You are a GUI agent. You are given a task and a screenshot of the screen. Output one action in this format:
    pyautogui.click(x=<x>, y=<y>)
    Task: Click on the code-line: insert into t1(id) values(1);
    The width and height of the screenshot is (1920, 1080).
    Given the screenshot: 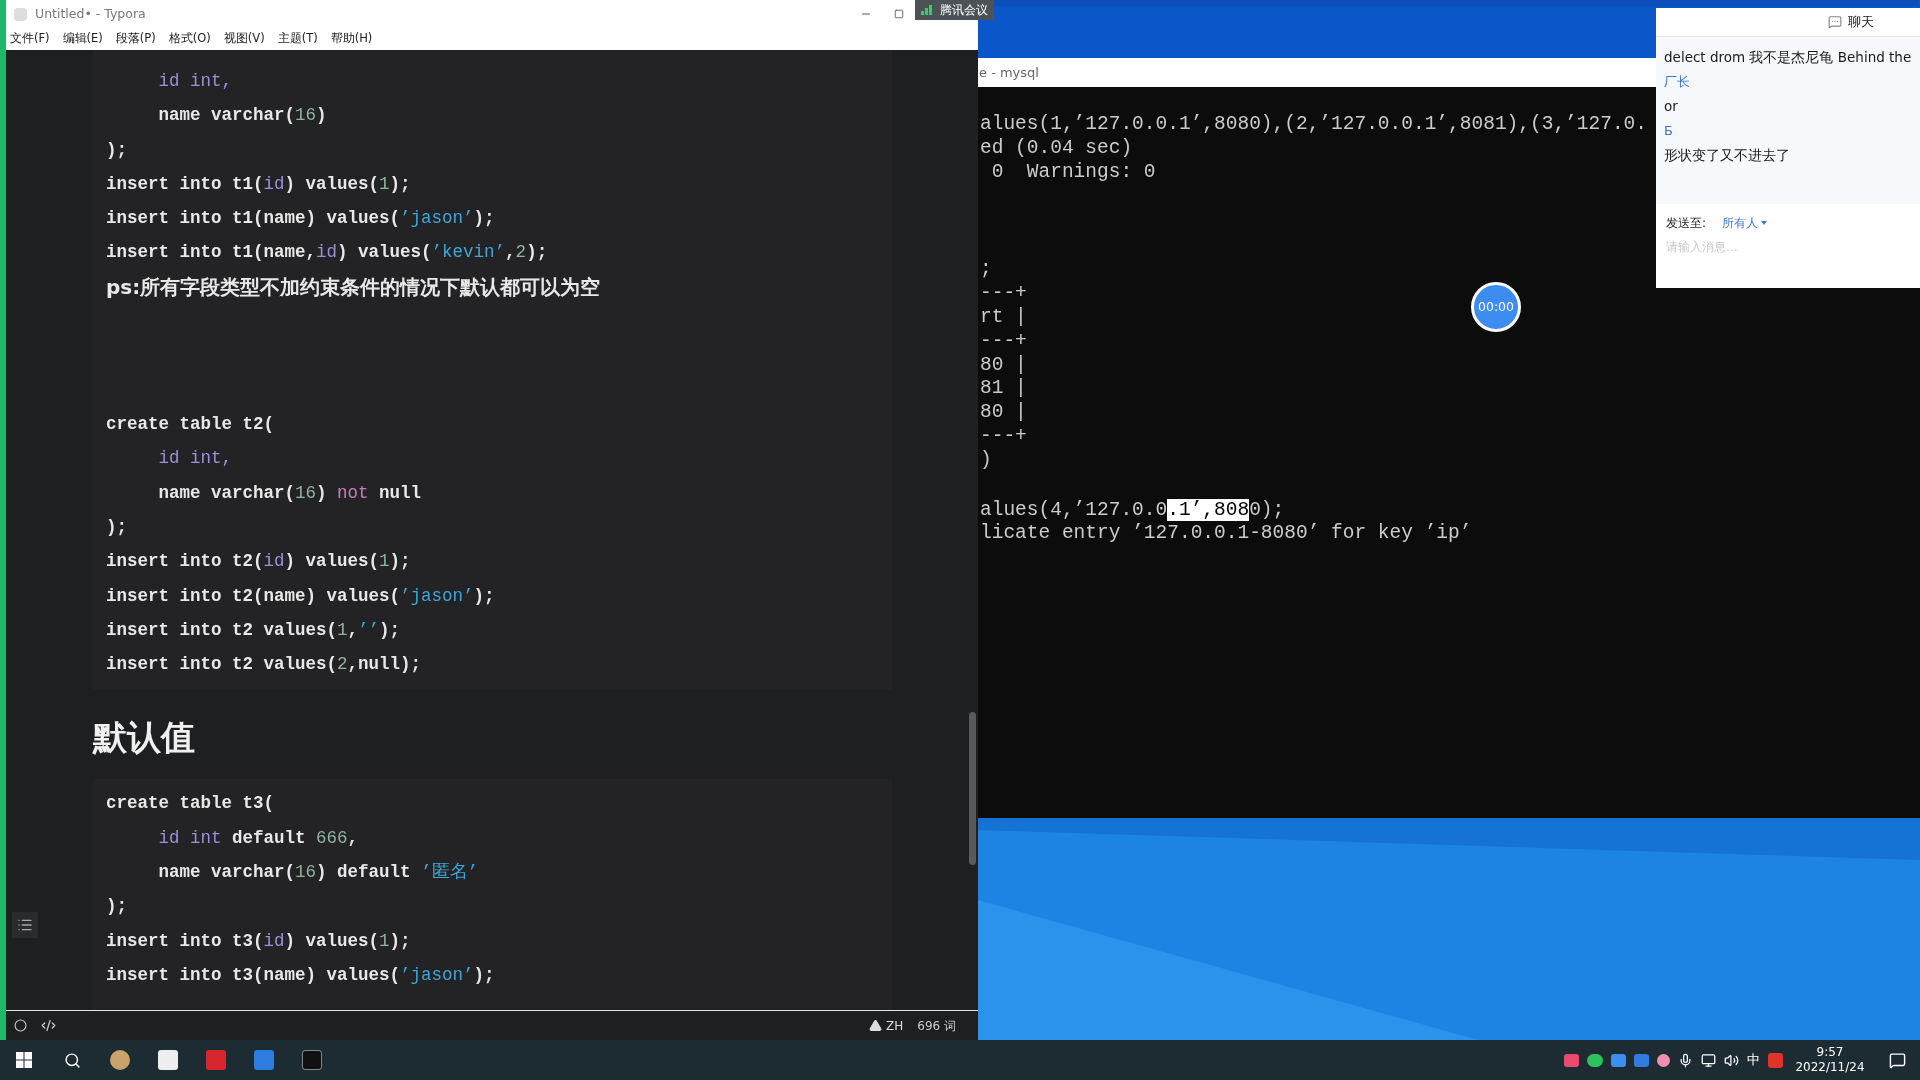 What is the action you would take?
    pyautogui.click(x=258, y=184)
    